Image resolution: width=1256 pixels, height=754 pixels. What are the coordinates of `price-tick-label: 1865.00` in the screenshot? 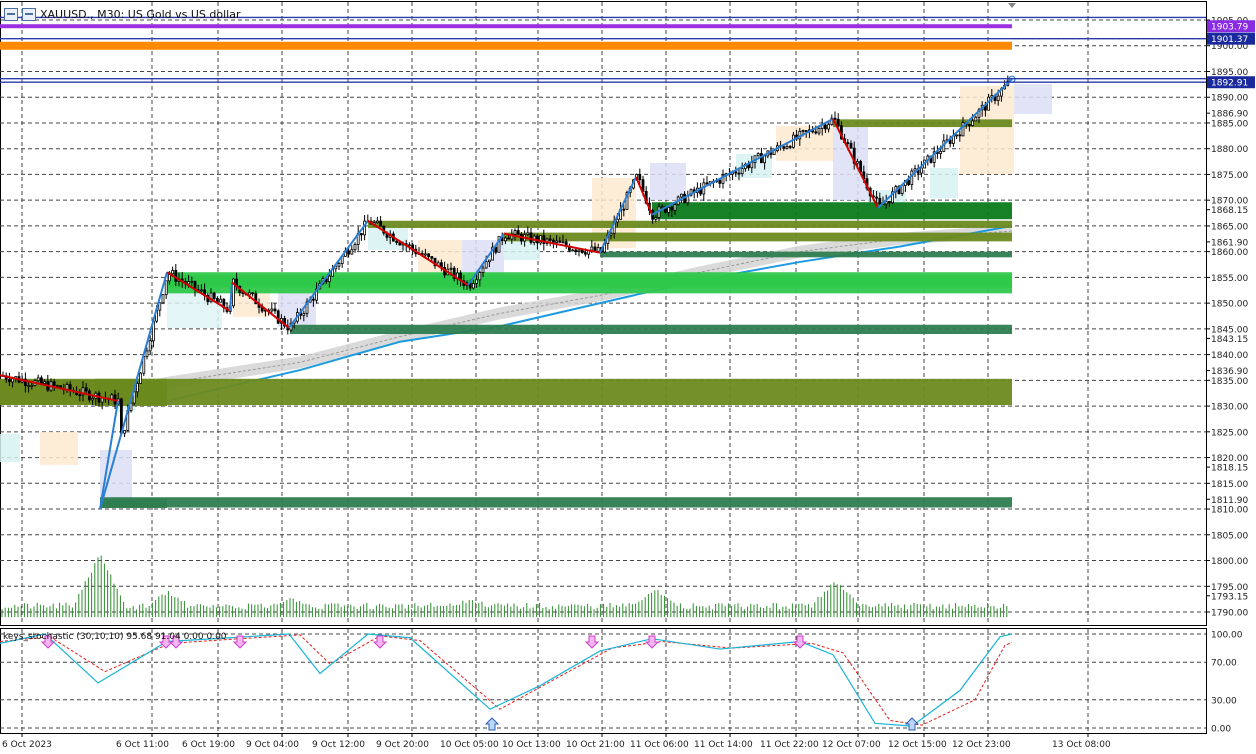 It's located at (1229, 227).